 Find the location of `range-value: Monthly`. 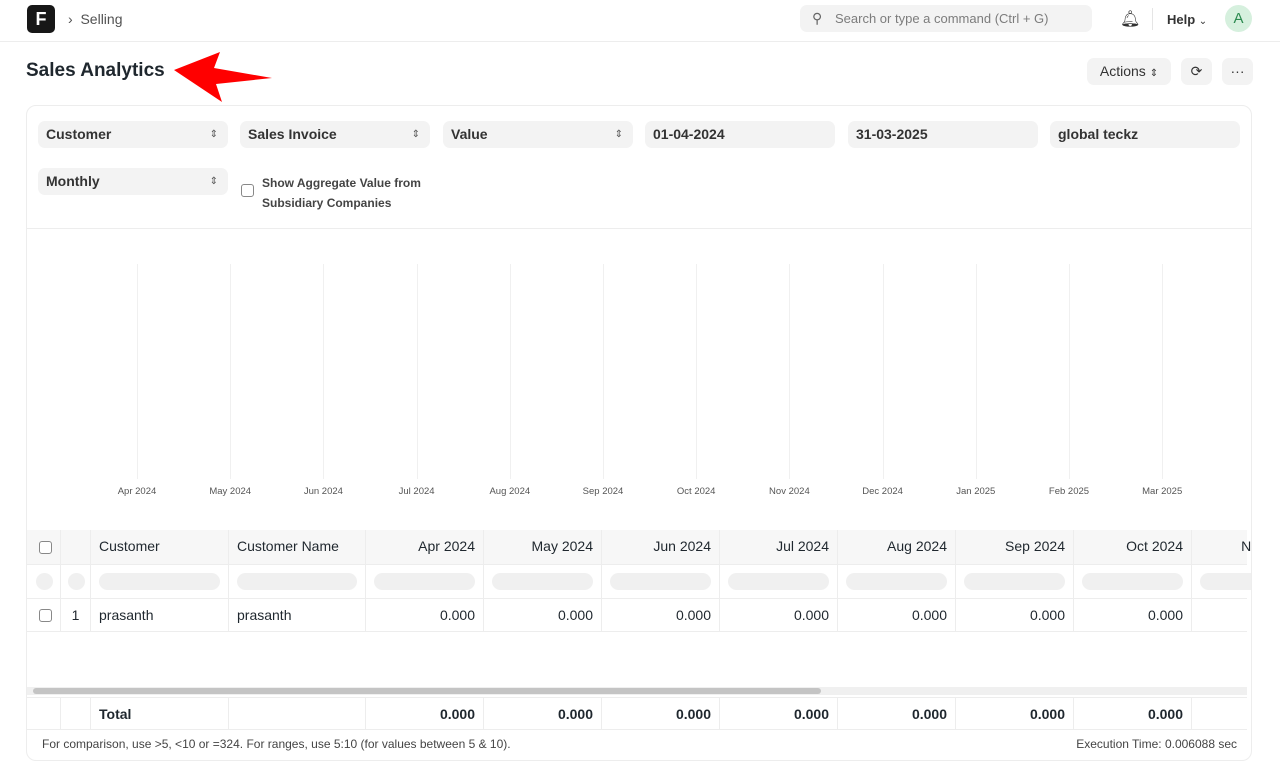

range-value: Monthly is located at coordinates (73, 181).